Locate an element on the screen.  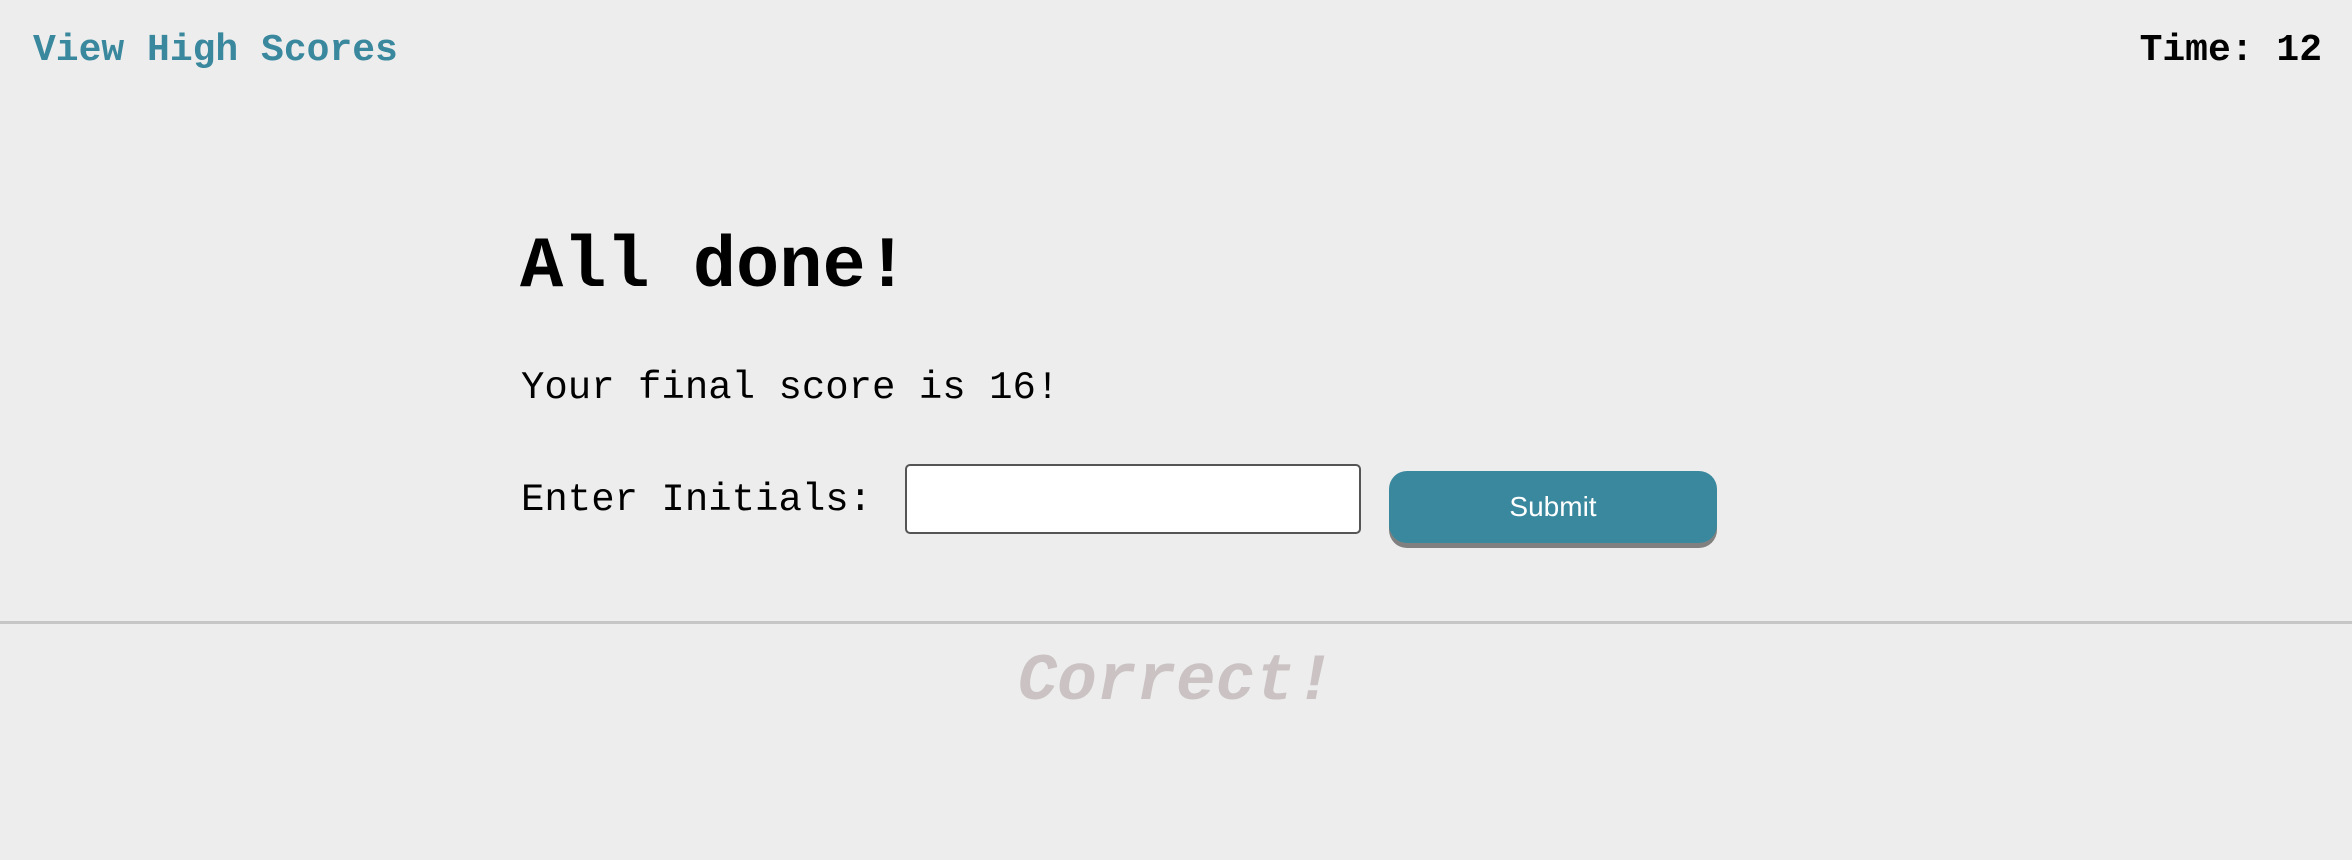
timer: Time: 12 is located at coordinates (2231, 51).